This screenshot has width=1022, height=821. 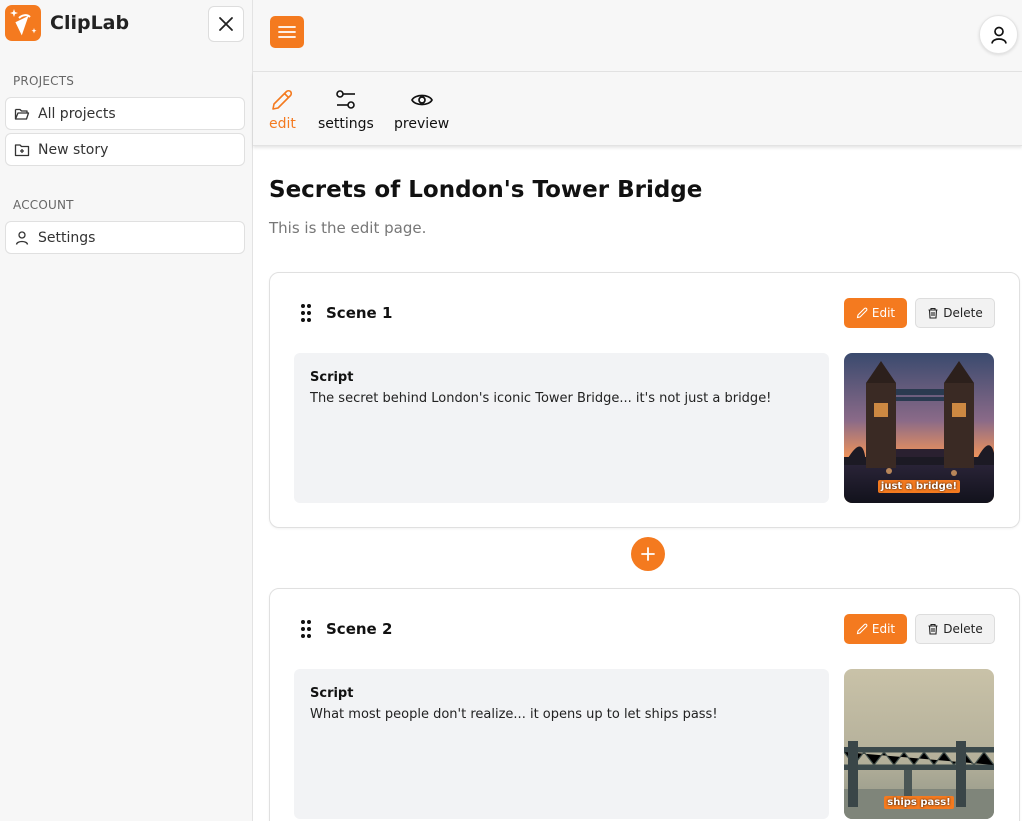 I want to click on tab-settings: settings, so click(x=346, y=110).